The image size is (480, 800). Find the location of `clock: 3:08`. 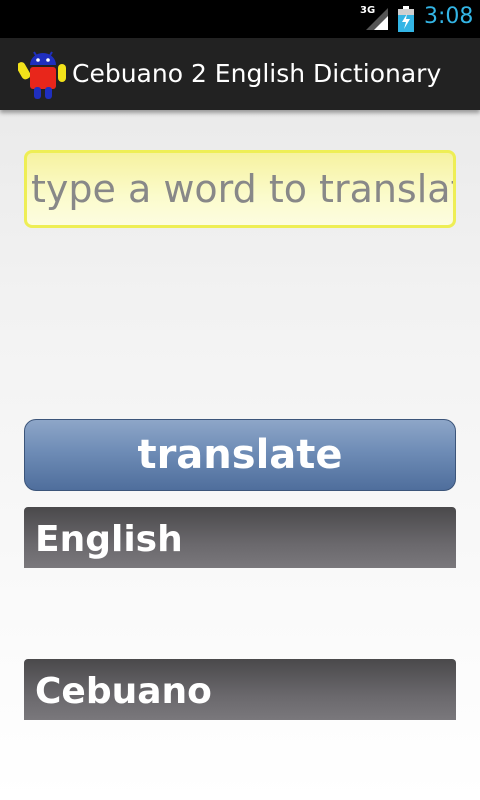

clock: 3:08 is located at coordinates (449, 16).